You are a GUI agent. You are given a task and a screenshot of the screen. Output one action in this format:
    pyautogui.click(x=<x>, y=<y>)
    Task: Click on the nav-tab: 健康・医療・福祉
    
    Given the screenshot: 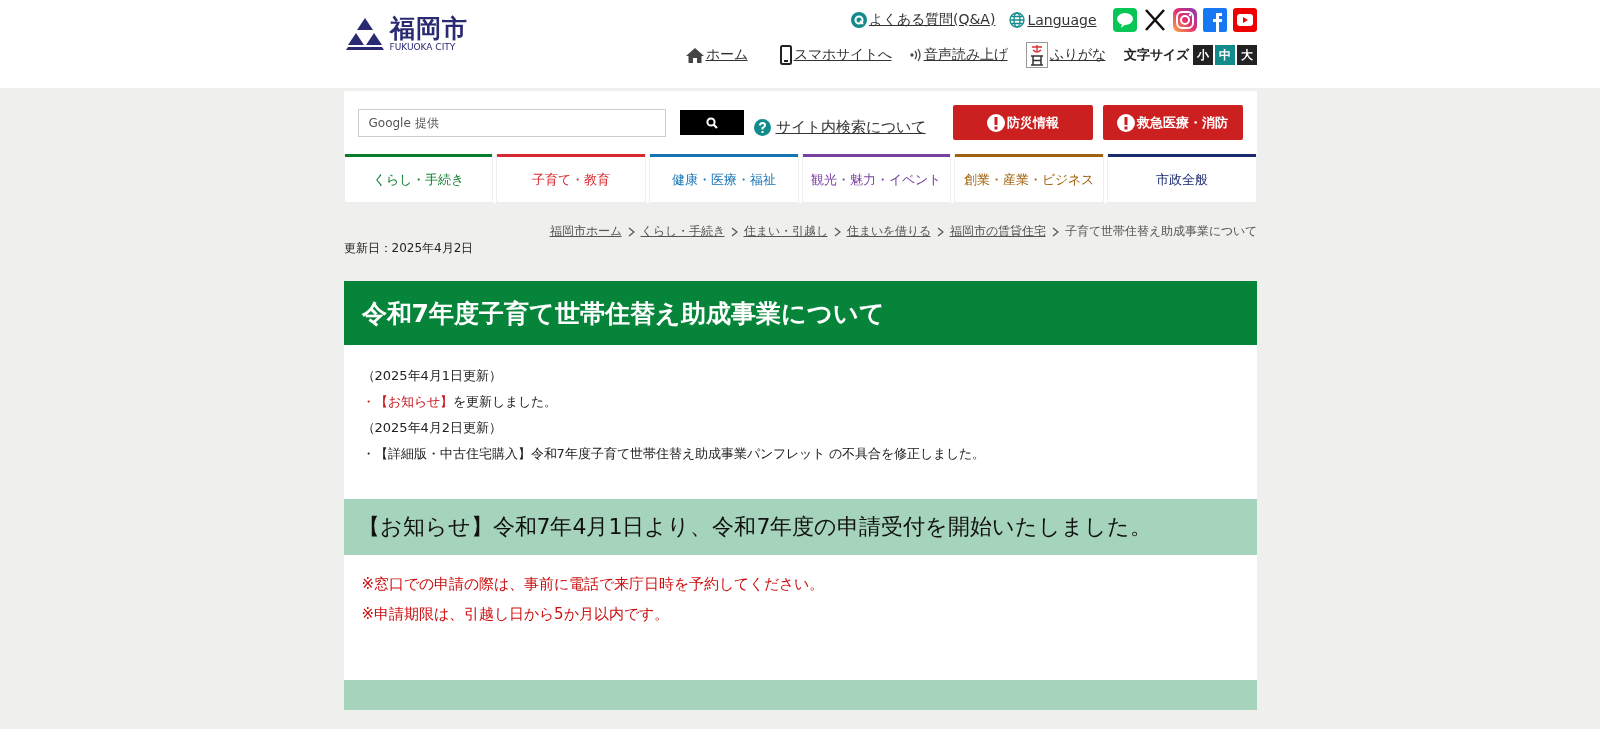 What is the action you would take?
    pyautogui.click(x=723, y=178)
    